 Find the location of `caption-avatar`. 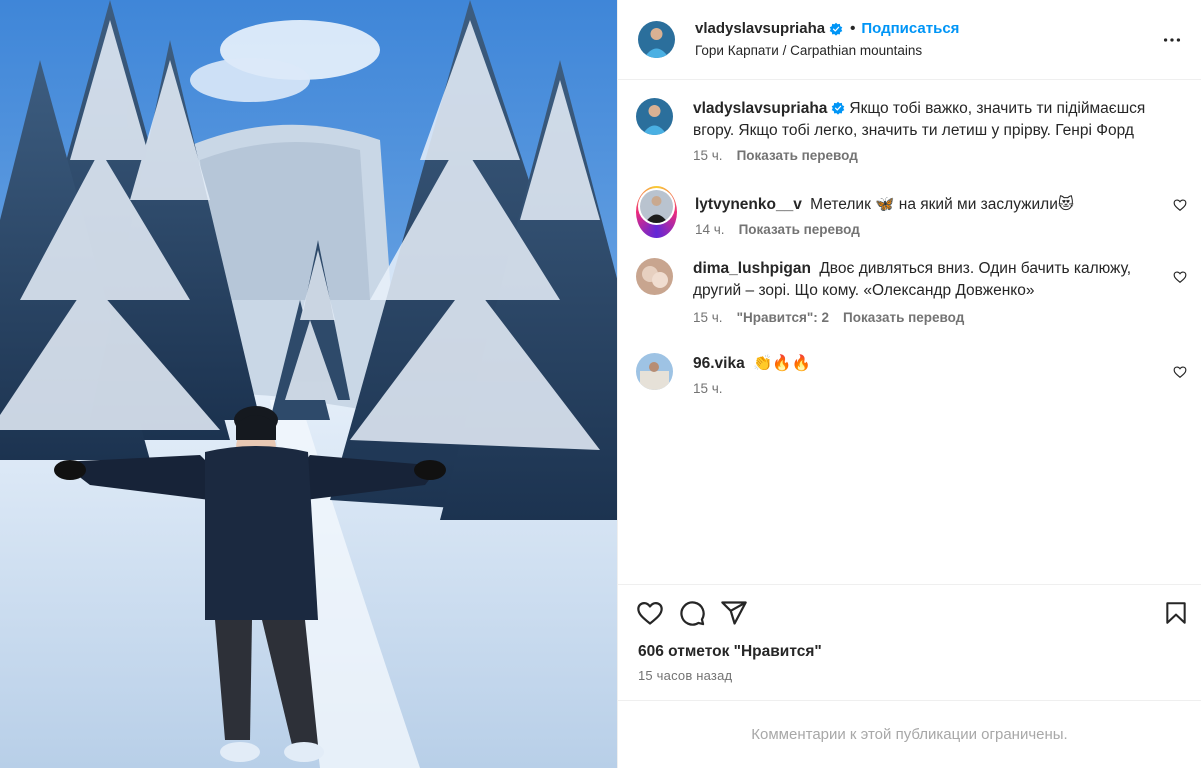

caption-avatar is located at coordinates (654, 116).